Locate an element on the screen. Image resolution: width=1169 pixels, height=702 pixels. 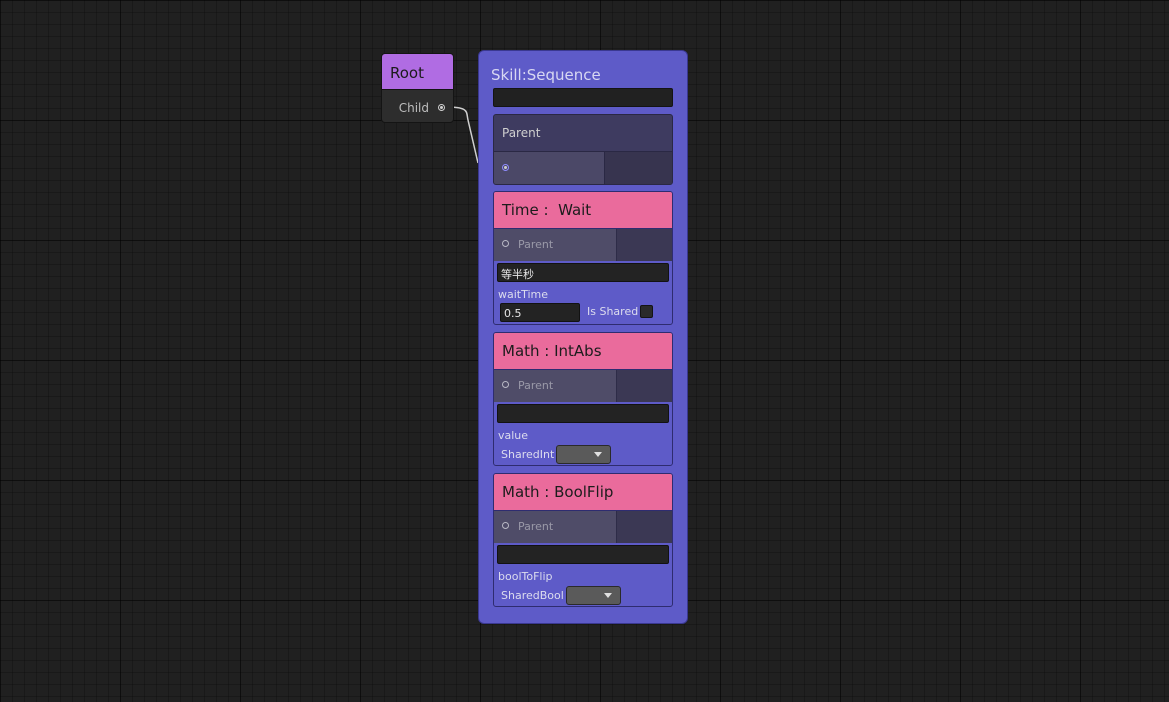
sequence-name-input is located at coordinates (583, 97).